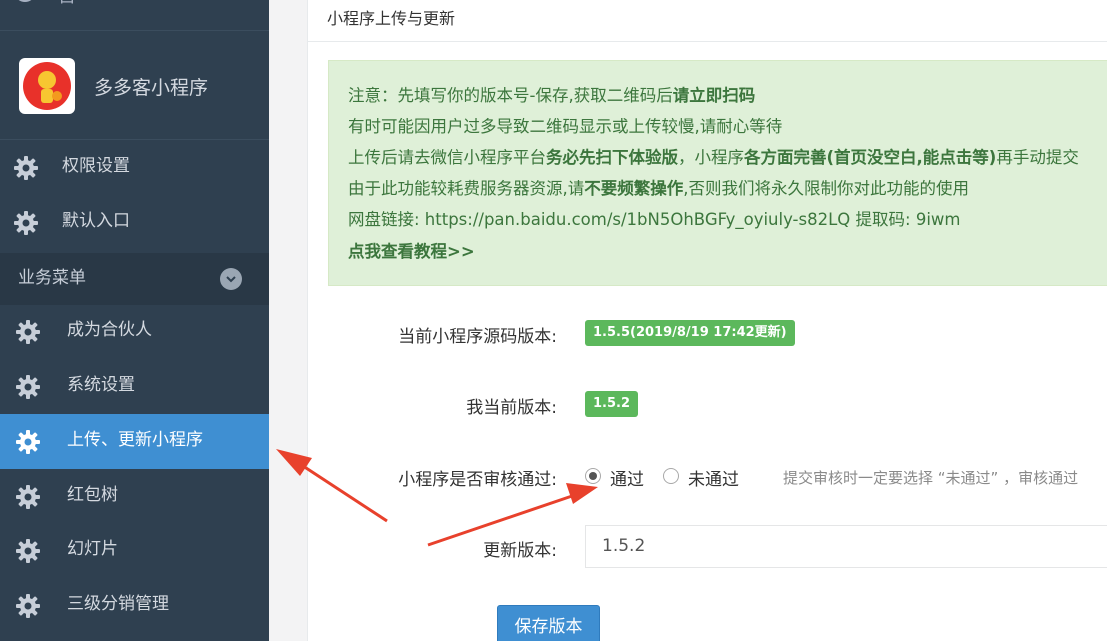 The height and width of the screenshot is (641, 1107). I want to click on brand-name: 多多客小程序, so click(151, 88).